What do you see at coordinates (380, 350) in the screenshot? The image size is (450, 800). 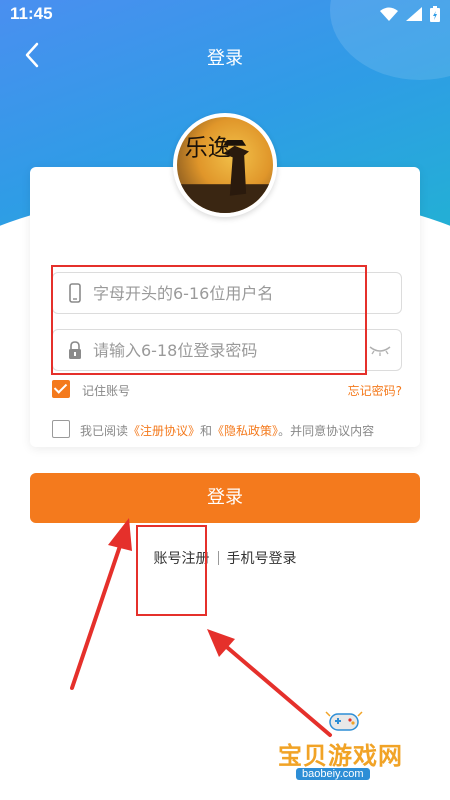 I see `eye-closed-icon` at bounding box center [380, 350].